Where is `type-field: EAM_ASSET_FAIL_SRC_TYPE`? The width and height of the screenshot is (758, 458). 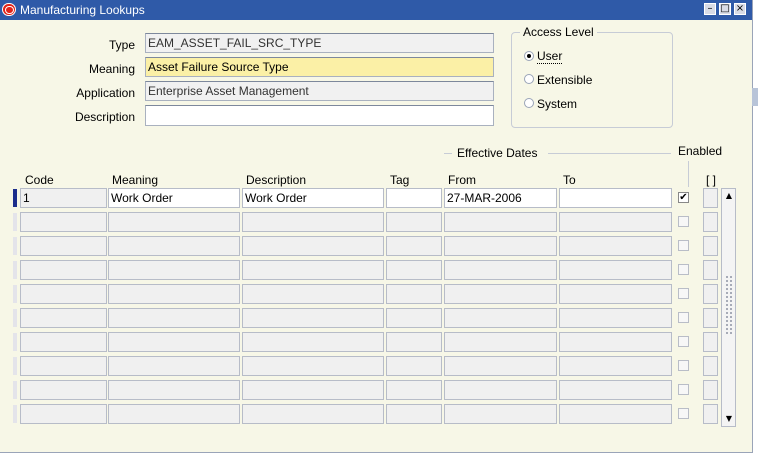
type-field: EAM_ASSET_FAIL_SRC_TYPE is located at coordinates (319, 43).